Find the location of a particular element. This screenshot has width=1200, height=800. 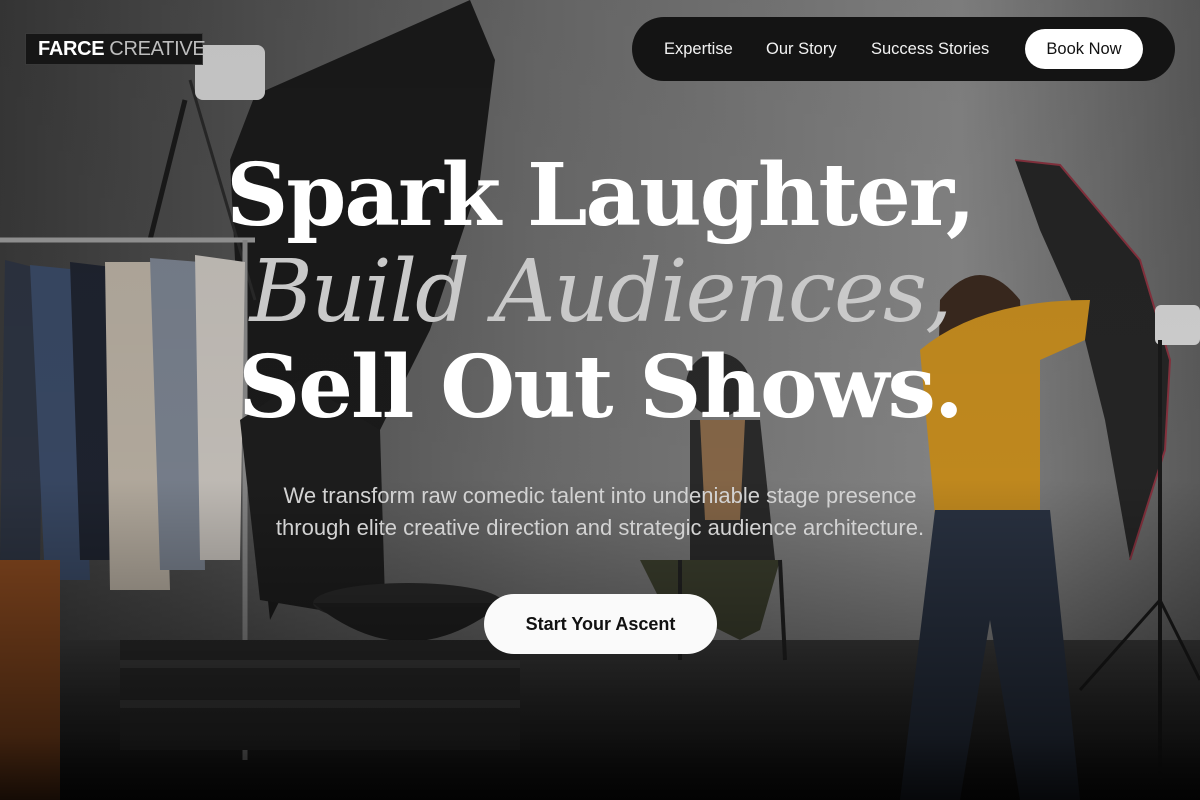

headline-line-1: Spark Laughter, is located at coordinates (601, 195).